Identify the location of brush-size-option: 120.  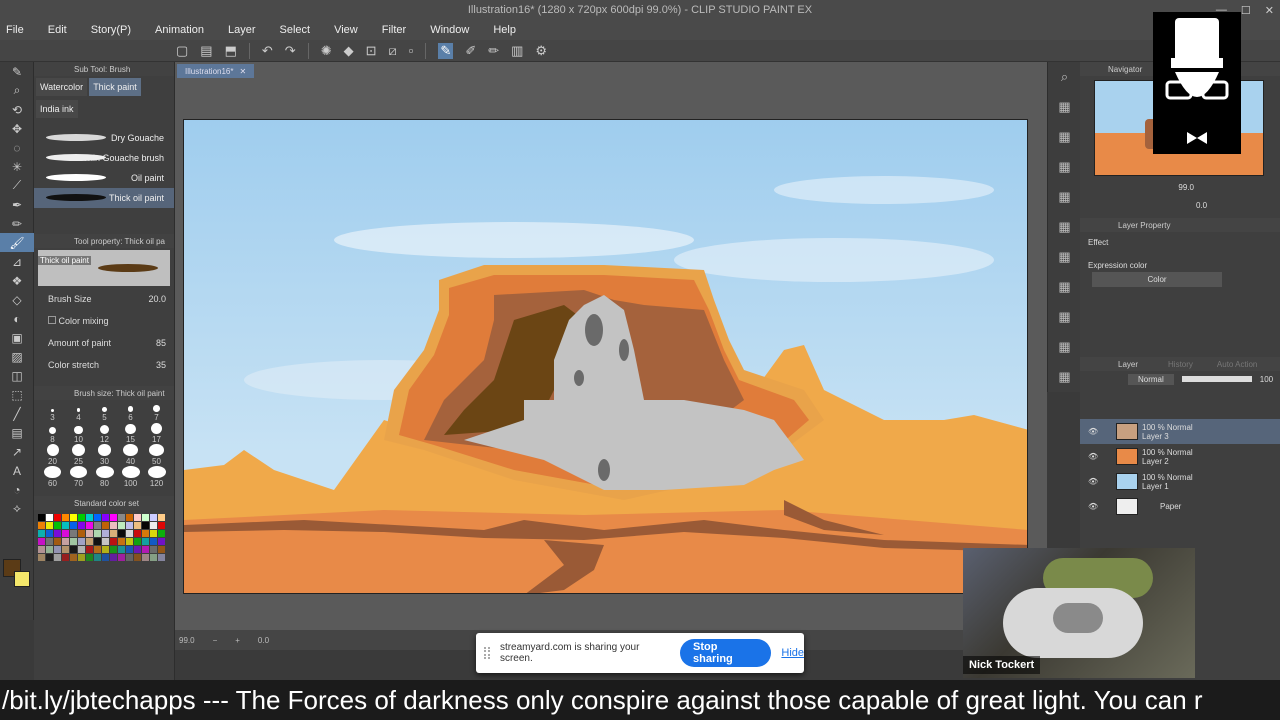
(156, 477).